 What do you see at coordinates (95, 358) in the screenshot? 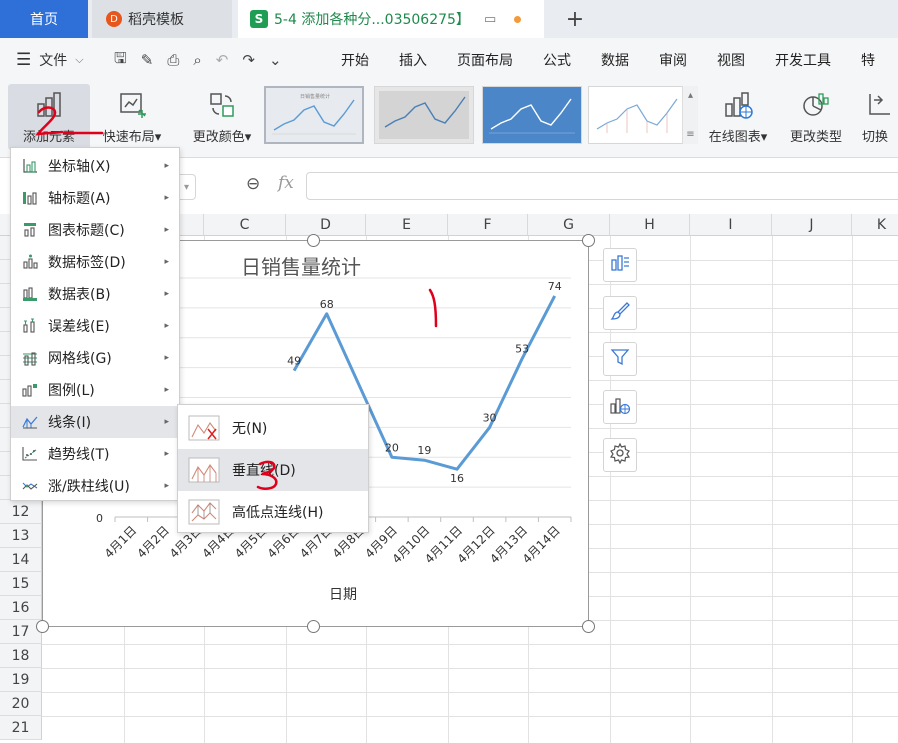
I see `menu-item-gridline: 网格线(G) ▸` at bounding box center [95, 358].